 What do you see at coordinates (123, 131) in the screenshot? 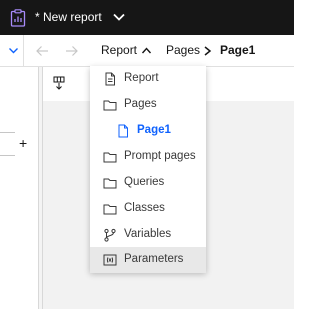
I see `page-icon` at bounding box center [123, 131].